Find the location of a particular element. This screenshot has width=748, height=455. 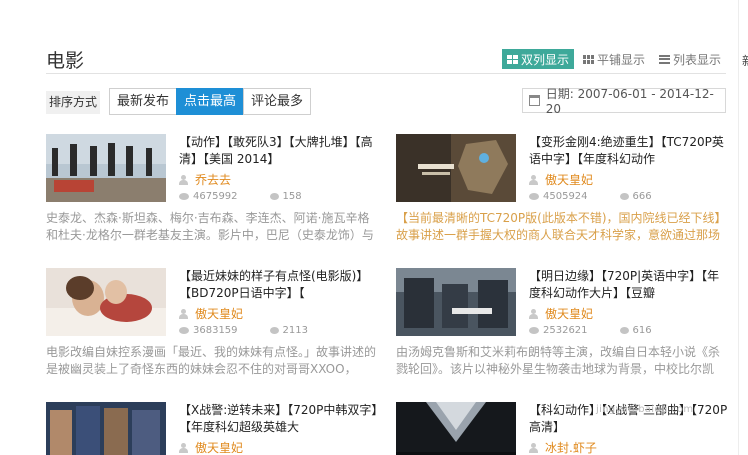

right-edge-divider is located at coordinates (738, 227).